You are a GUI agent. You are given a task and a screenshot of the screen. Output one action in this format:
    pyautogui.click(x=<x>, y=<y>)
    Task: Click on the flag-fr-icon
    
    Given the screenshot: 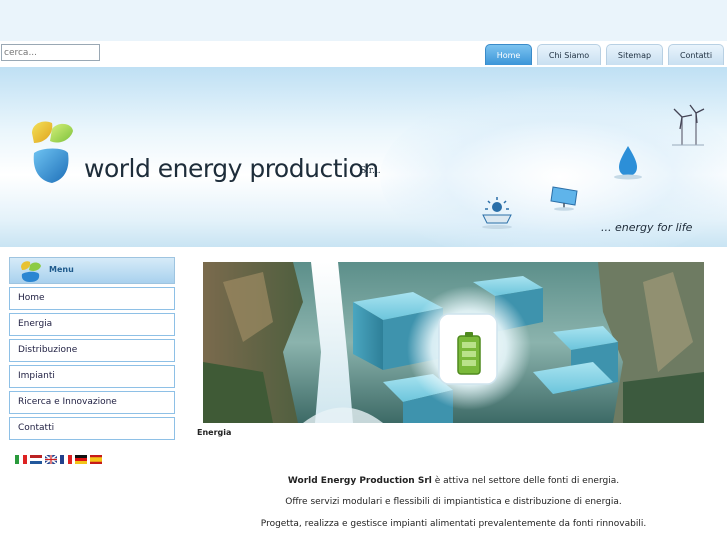 What is the action you would take?
    pyautogui.click(x=66, y=459)
    